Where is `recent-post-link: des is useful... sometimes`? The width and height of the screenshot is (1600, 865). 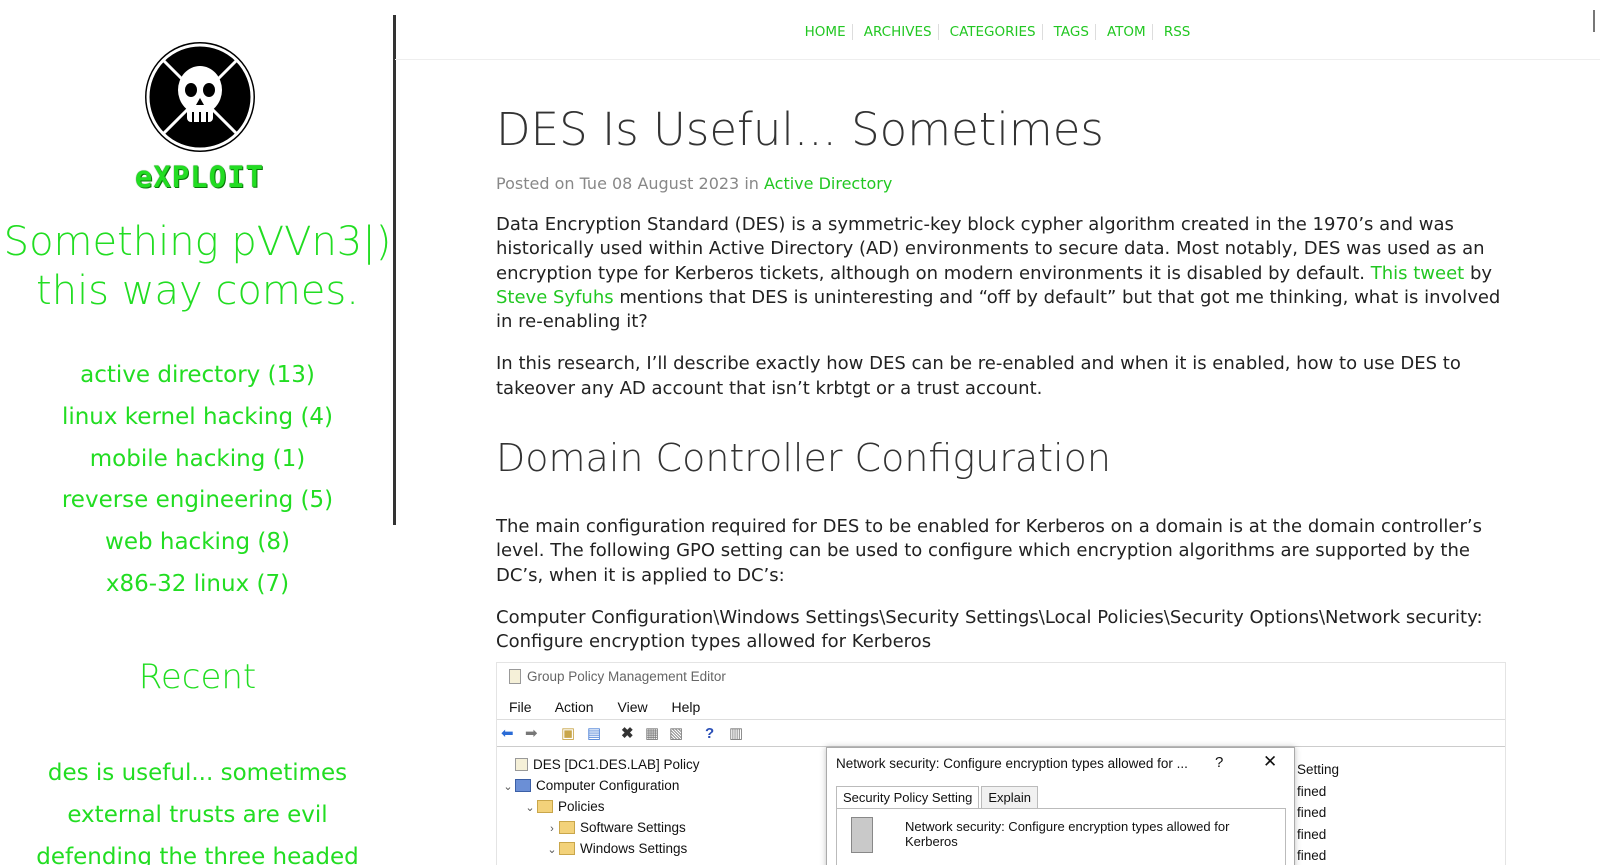 recent-post-link: des is useful... sometimes is located at coordinates (197, 773).